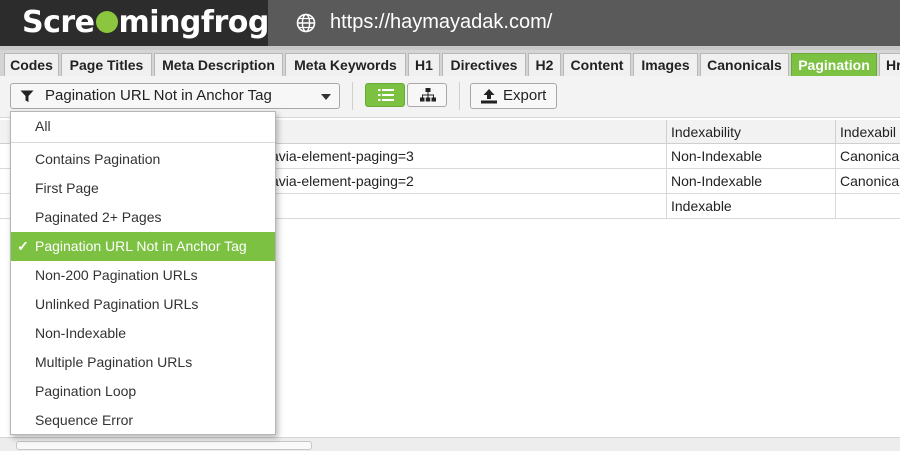  I want to click on tab-directives: Directives, so click(484, 64).